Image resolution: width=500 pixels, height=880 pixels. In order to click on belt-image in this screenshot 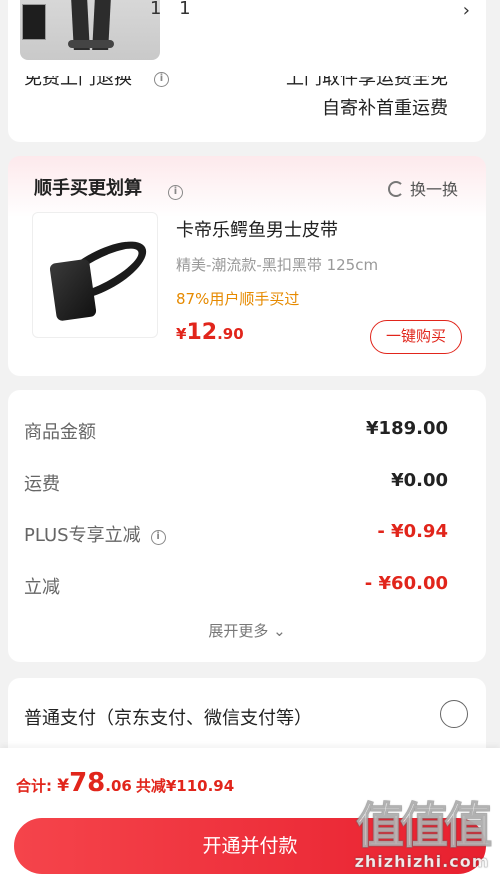, I will do `click(95, 275)`.